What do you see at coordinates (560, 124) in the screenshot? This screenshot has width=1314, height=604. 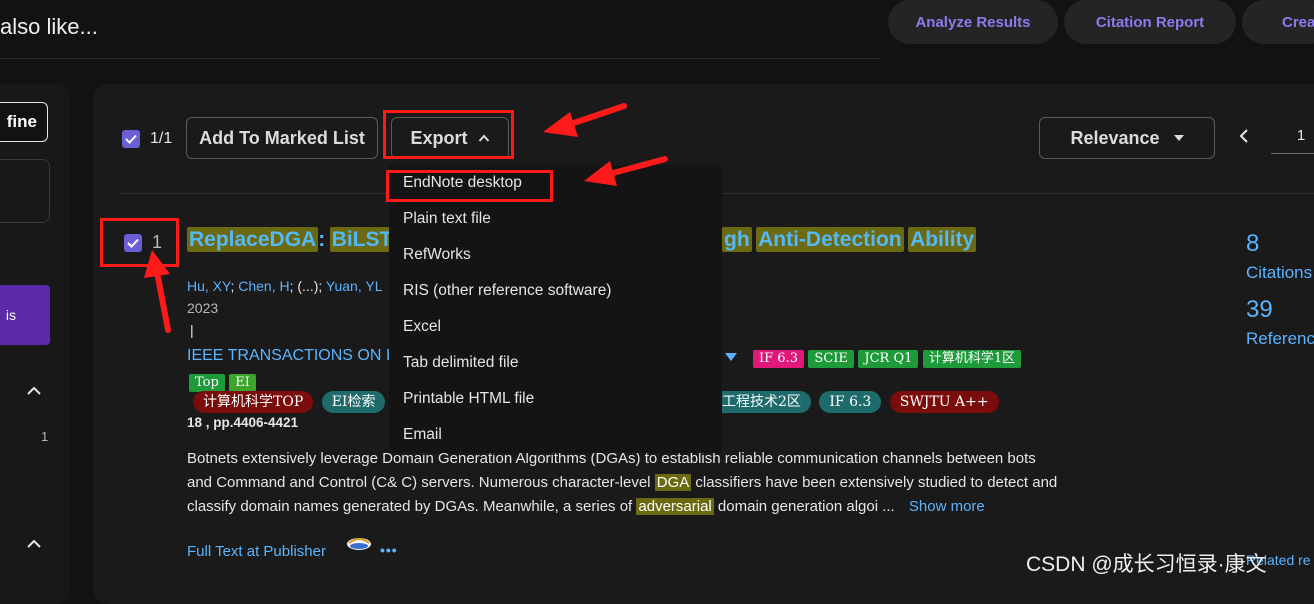 I see `arrow-to-export-head` at bounding box center [560, 124].